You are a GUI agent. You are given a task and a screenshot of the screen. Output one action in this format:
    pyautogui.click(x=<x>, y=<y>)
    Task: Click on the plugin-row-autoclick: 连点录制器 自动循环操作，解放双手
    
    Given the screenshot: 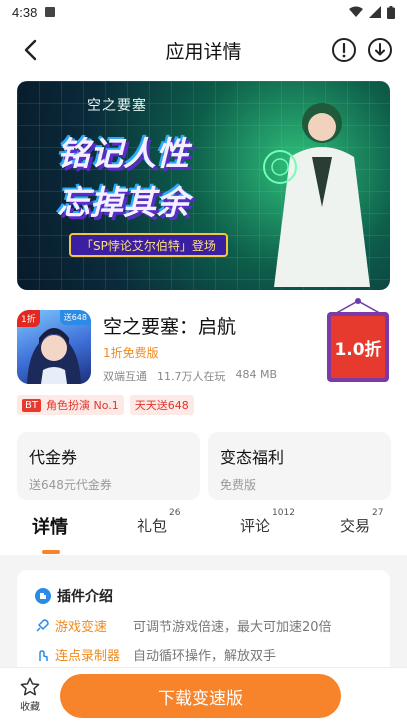 What is the action you would take?
    pyautogui.click(x=203, y=654)
    